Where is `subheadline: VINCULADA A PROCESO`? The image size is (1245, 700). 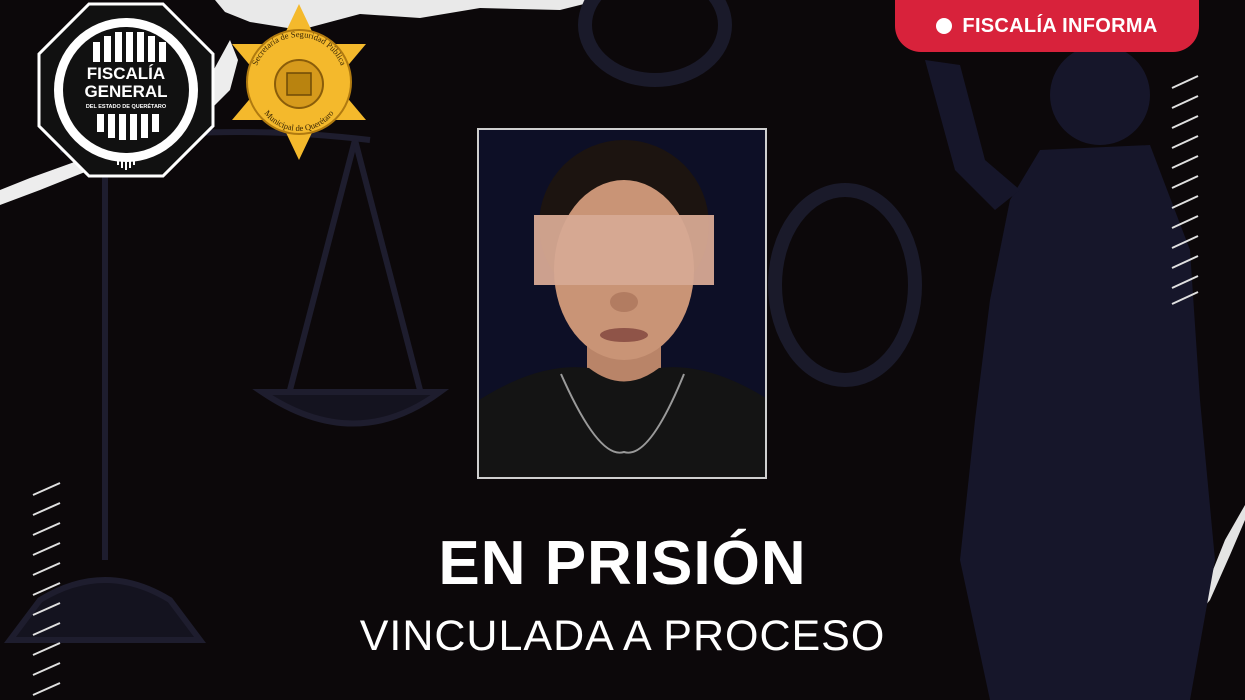 subheadline: VINCULADA A PROCESO is located at coordinates (622, 636).